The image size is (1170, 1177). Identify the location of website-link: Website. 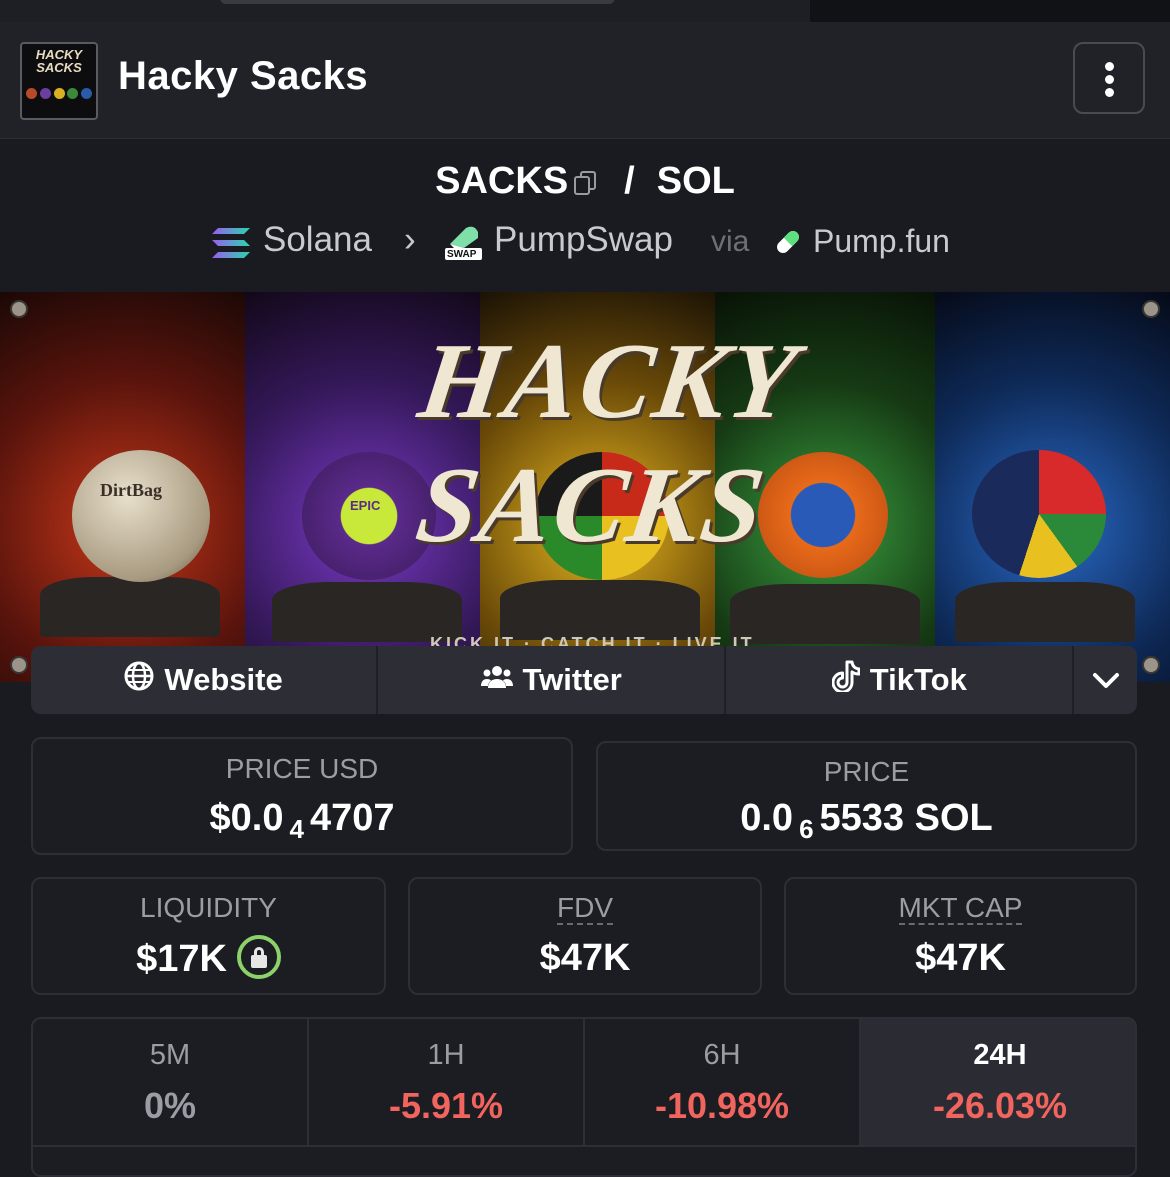
(205, 680).